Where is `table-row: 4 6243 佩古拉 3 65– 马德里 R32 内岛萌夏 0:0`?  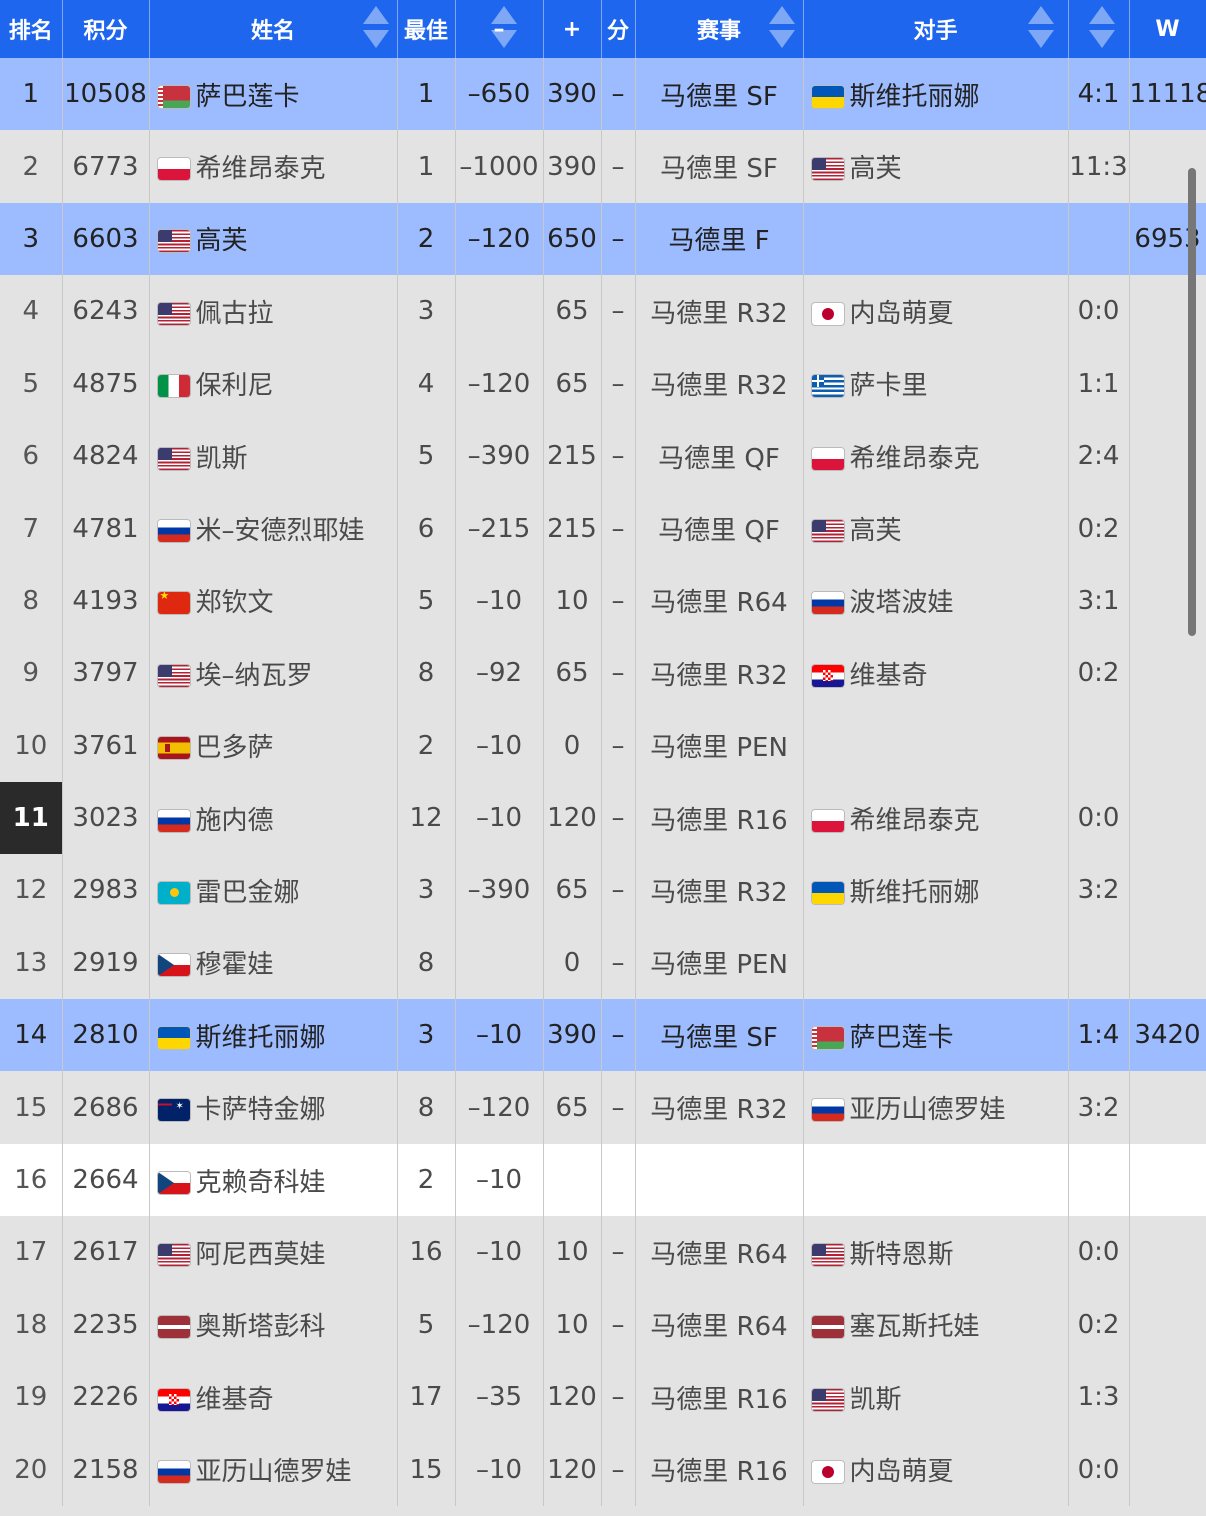 table-row: 4 6243 佩古拉 3 65– 马德里 R32 内岛萌夏 0:0 is located at coordinates (603, 311).